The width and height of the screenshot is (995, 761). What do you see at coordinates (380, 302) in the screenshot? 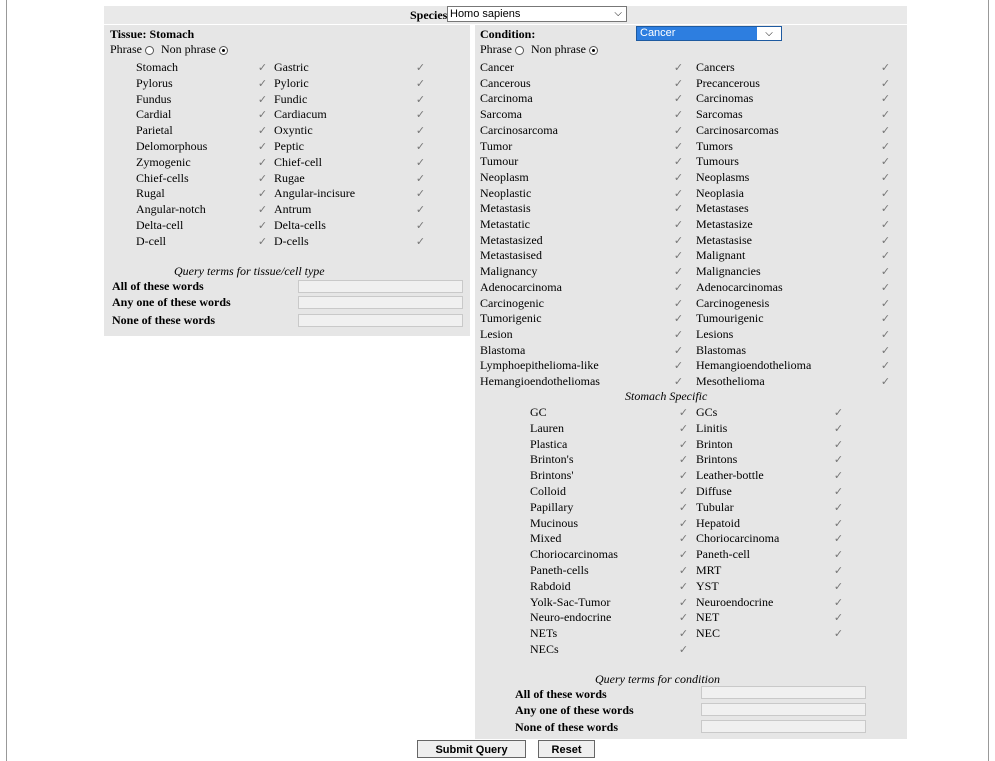
I see `tissue-any-input` at bounding box center [380, 302].